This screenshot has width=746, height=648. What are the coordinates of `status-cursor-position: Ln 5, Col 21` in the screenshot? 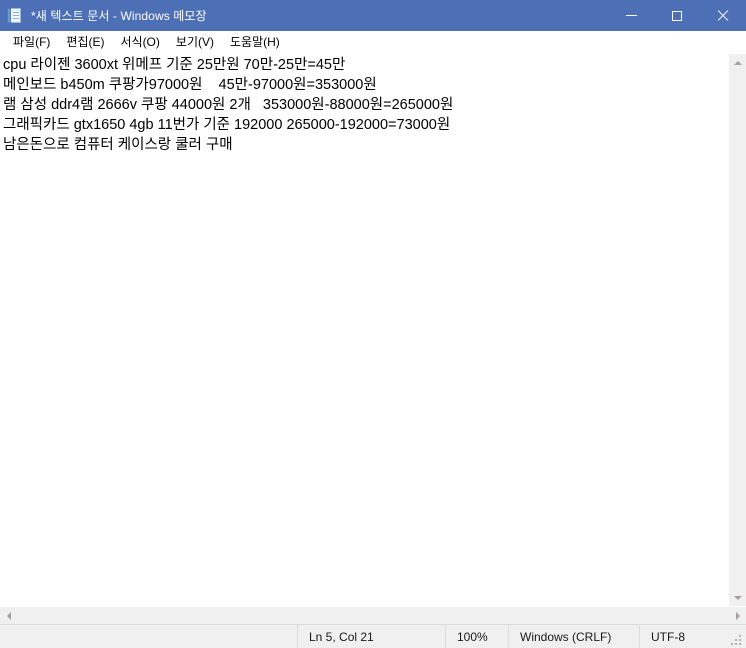 It's located at (371, 636).